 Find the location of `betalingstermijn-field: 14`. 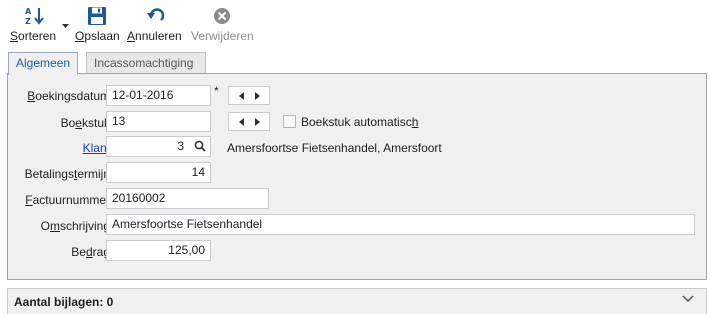

betalingstermijn-field: 14 is located at coordinates (158, 172).